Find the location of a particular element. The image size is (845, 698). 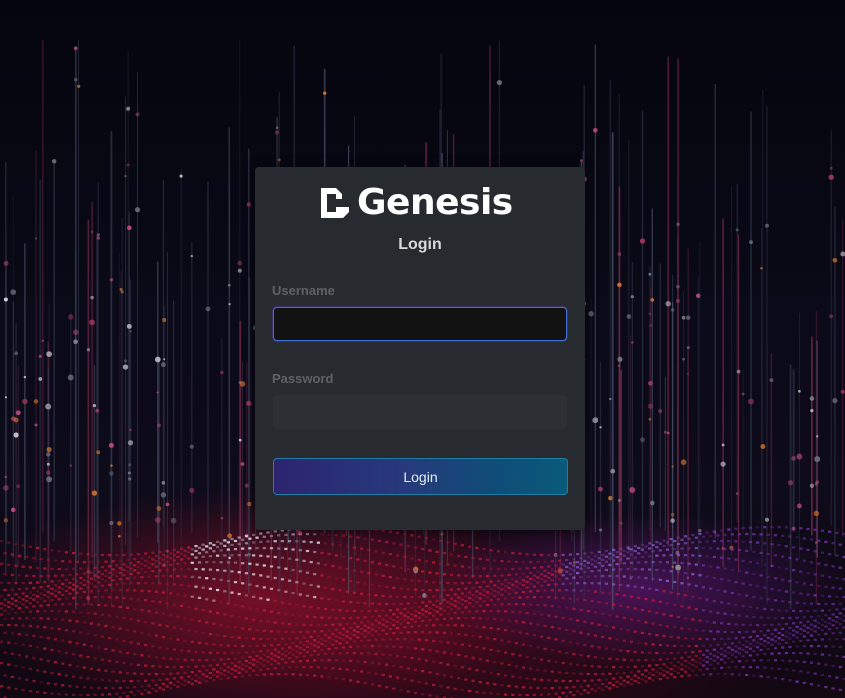

password-input is located at coordinates (420, 412).